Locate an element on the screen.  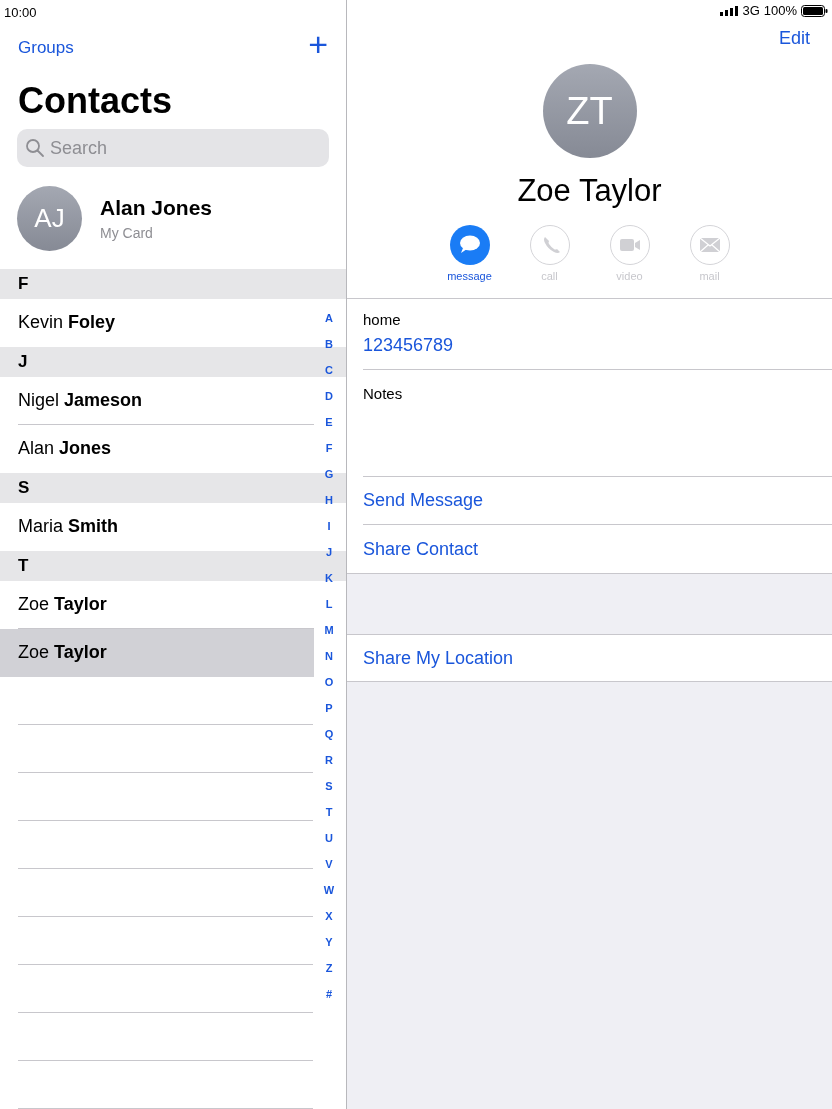
groups-link: Groups is located at coordinates (46, 47).